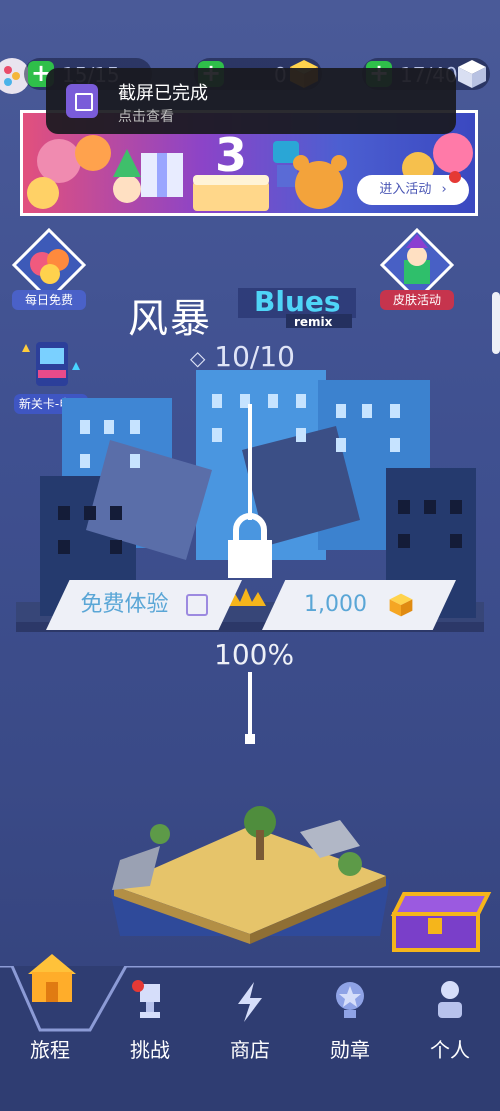 This screenshot has height=1111, width=500. I want to click on skin-event-label: 皮肤活动, so click(417, 300).